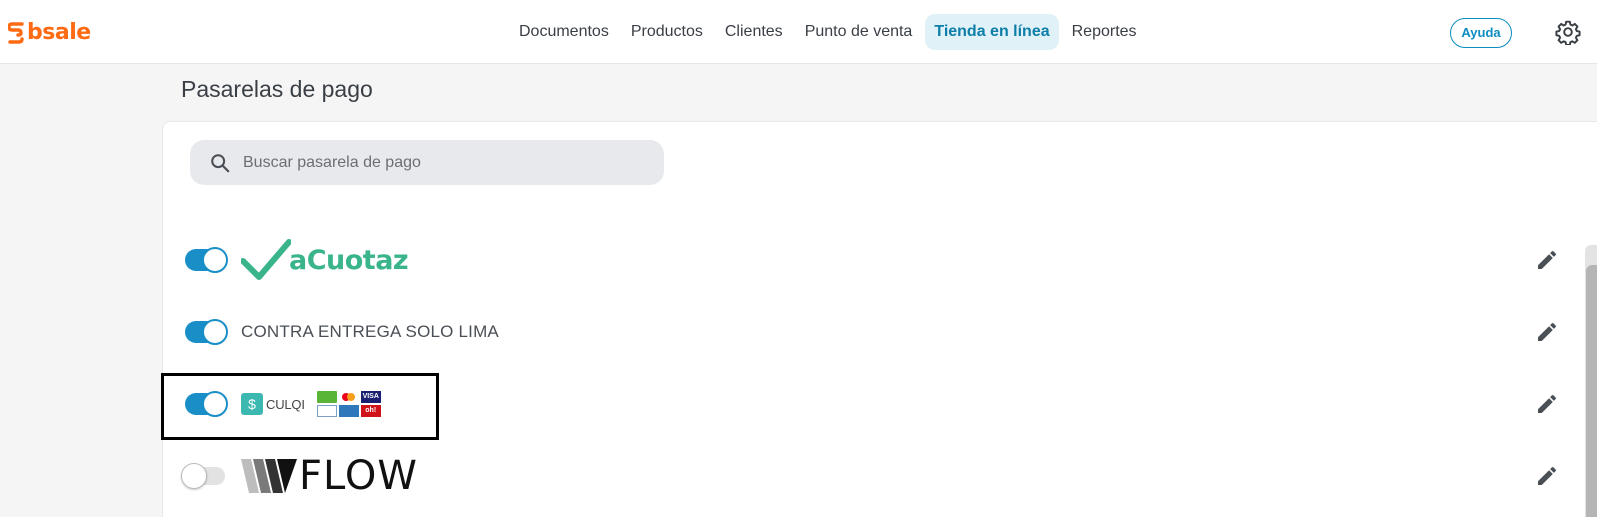  What do you see at coordinates (1481, 33) in the screenshot?
I see `help-button: Ayuda` at bounding box center [1481, 33].